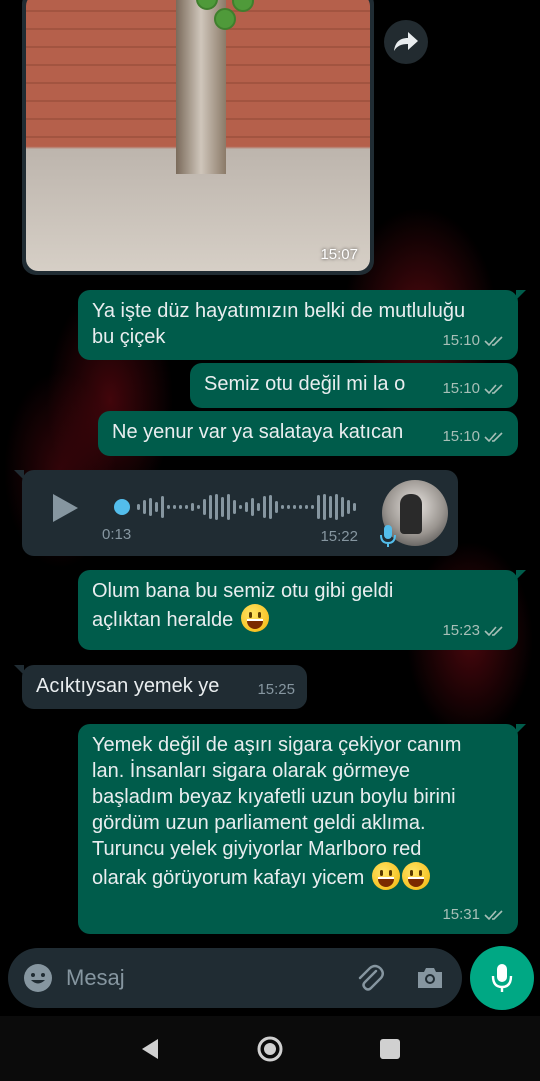 This screenshot has height=1081, width=540. What do you see at coordinates (461, 630) in the screenshot?
I see `message-time: 15:23` at bounding box center [461, 630].